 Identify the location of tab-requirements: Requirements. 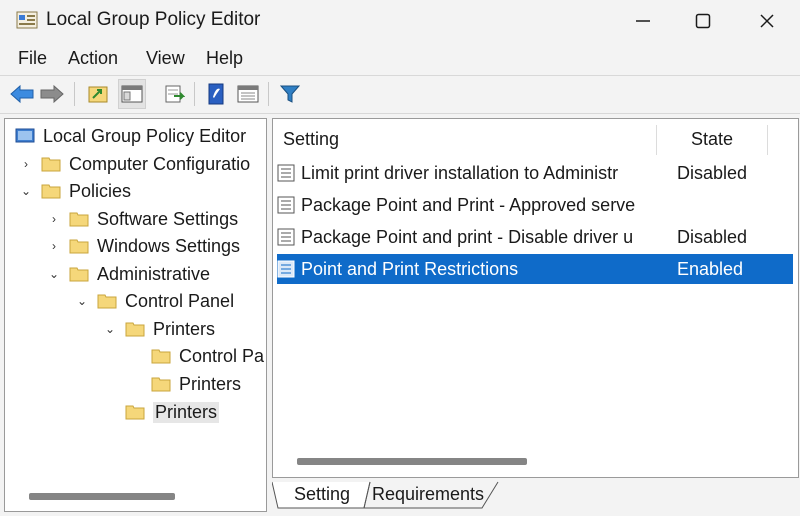
(428, 494).